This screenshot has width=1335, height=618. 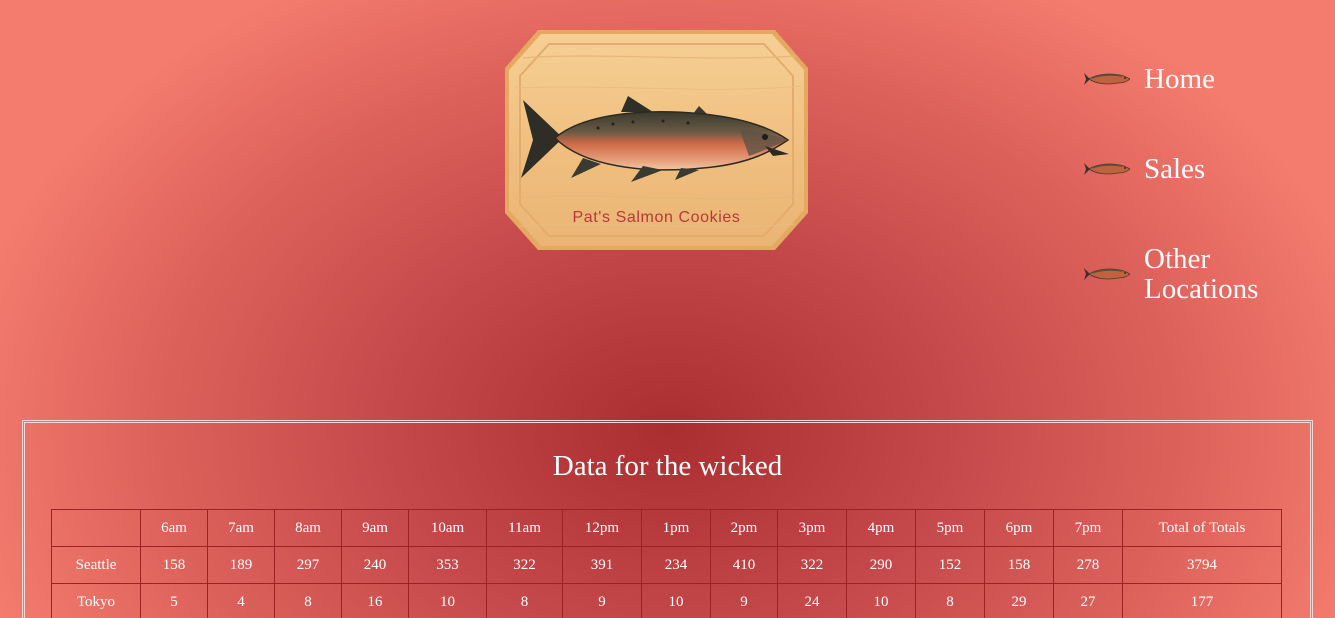 What do you see at coordinates (308, 565) in the screenshot?
I see `table-cell: 297` at bounding box center [308, 565].